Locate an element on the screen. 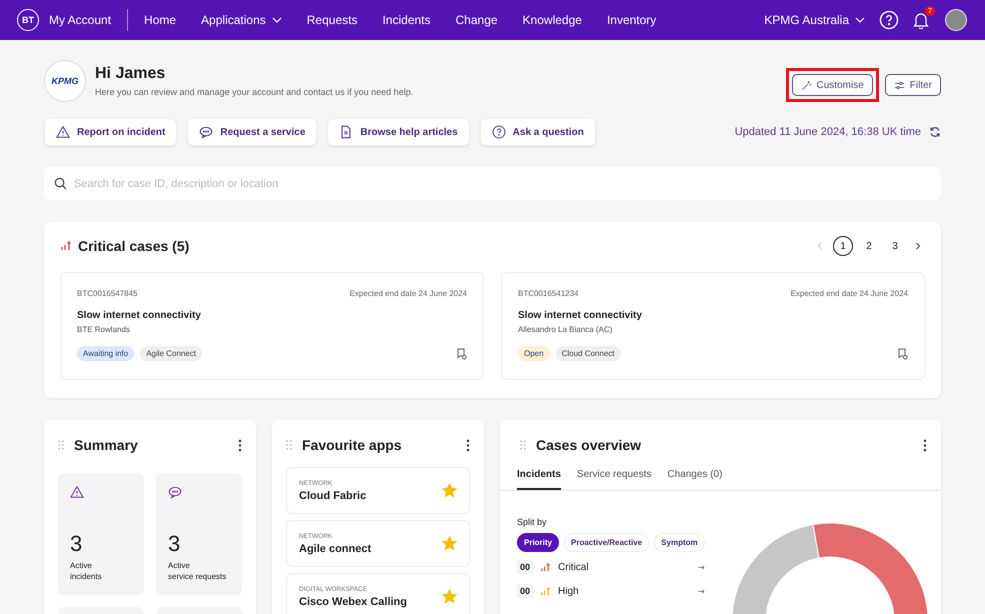 Image resolution: width=985 pixels, height=614 pixels. app-name: Cloud Fabric is located at coordinates (332, 496).